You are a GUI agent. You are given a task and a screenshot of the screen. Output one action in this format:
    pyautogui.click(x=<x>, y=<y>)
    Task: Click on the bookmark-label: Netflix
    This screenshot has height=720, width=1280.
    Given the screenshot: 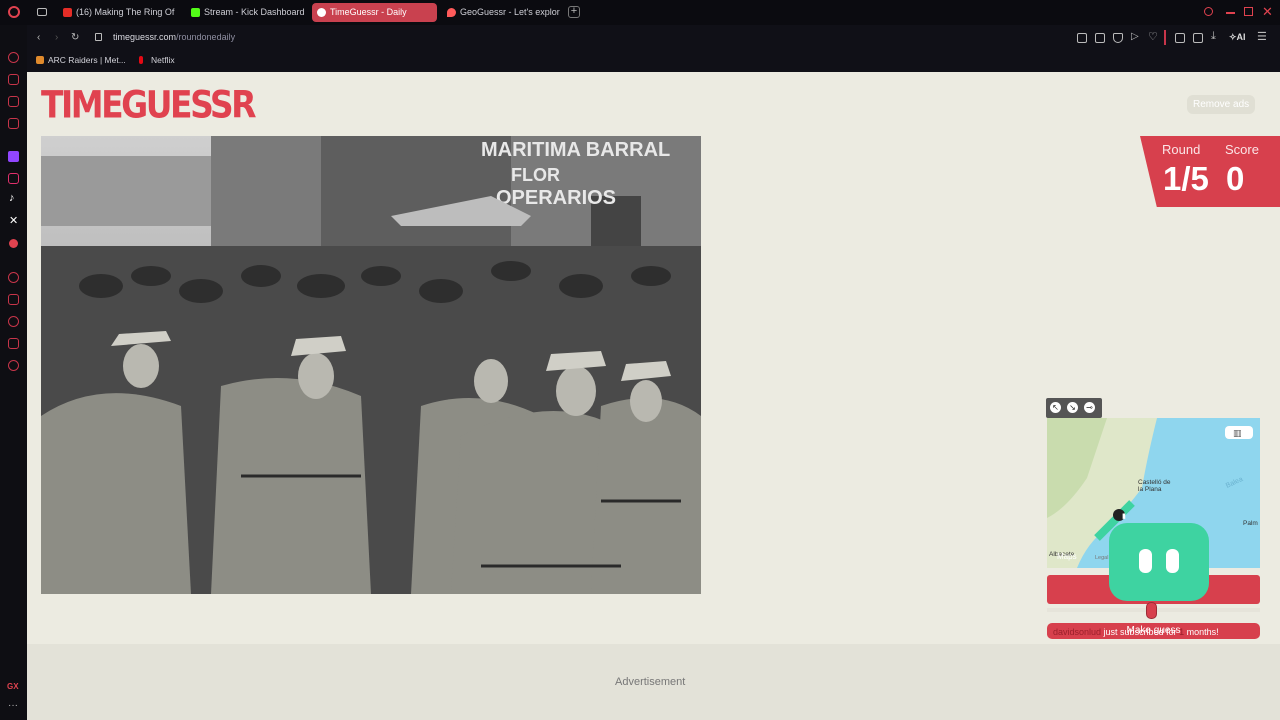 What is the action you would take?
    pyautogui.click(x=163, y=60)
    